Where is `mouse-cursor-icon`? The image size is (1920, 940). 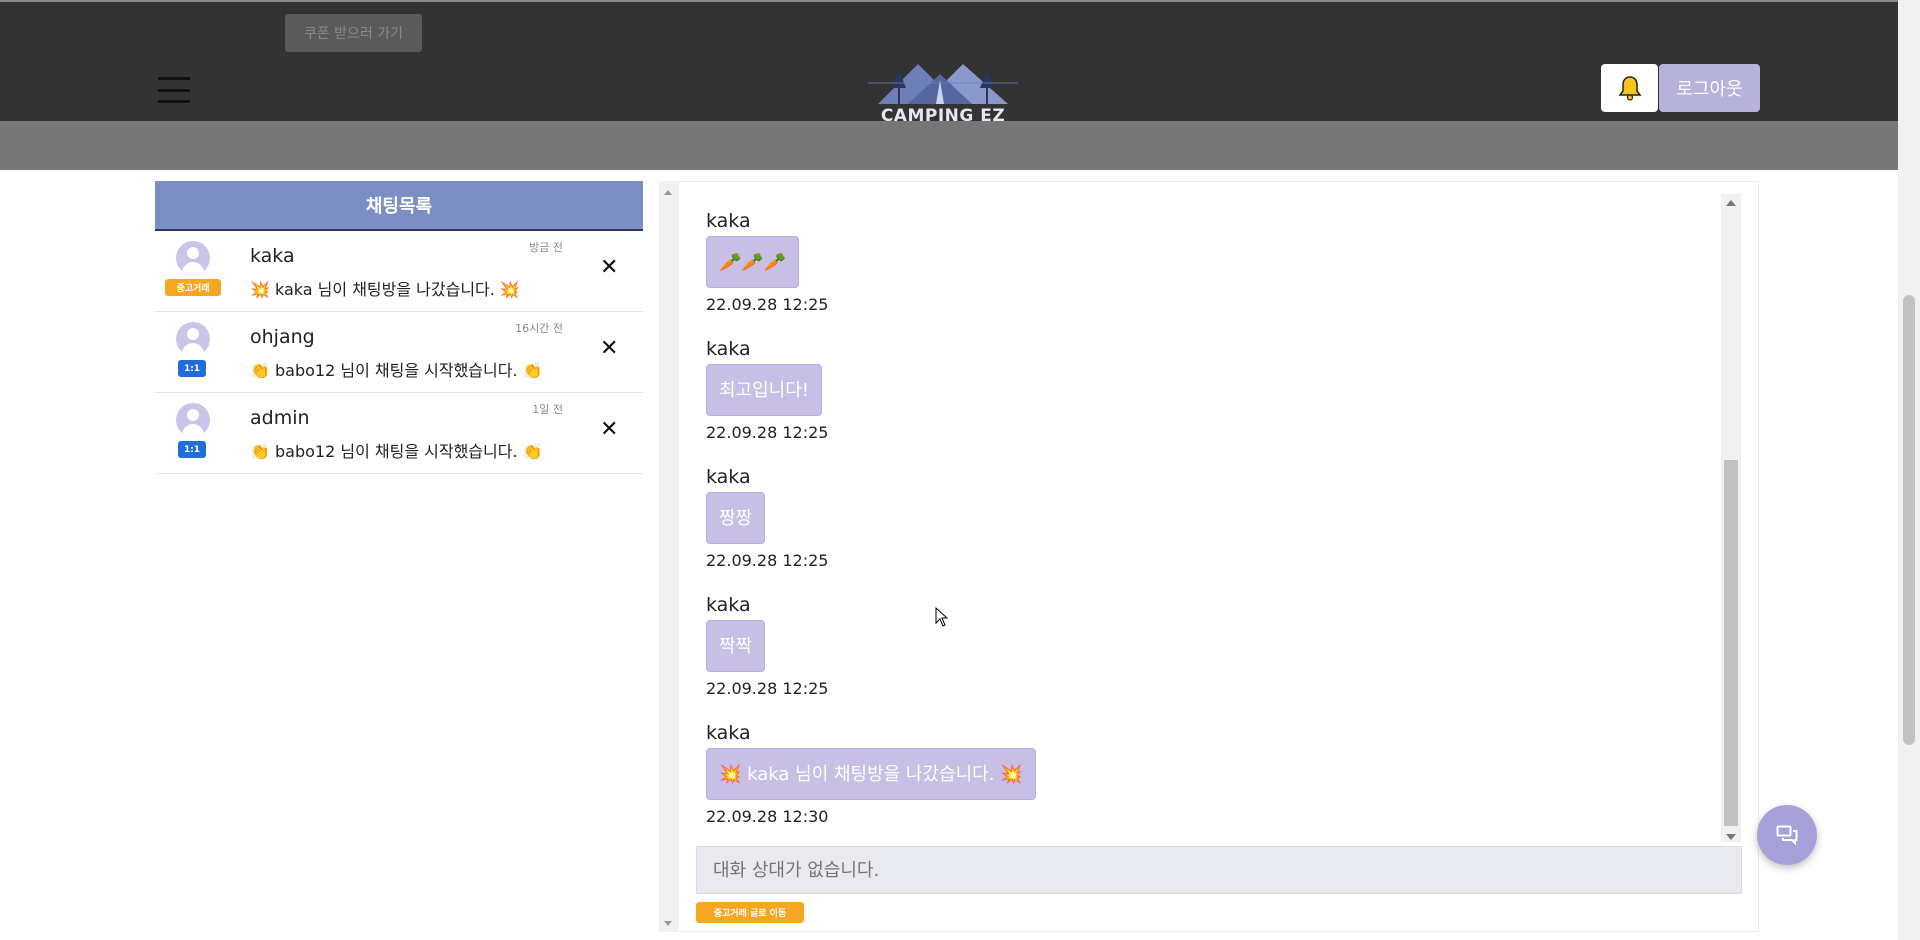
mouse-cursor-icon is located at coordinates (942, 618).